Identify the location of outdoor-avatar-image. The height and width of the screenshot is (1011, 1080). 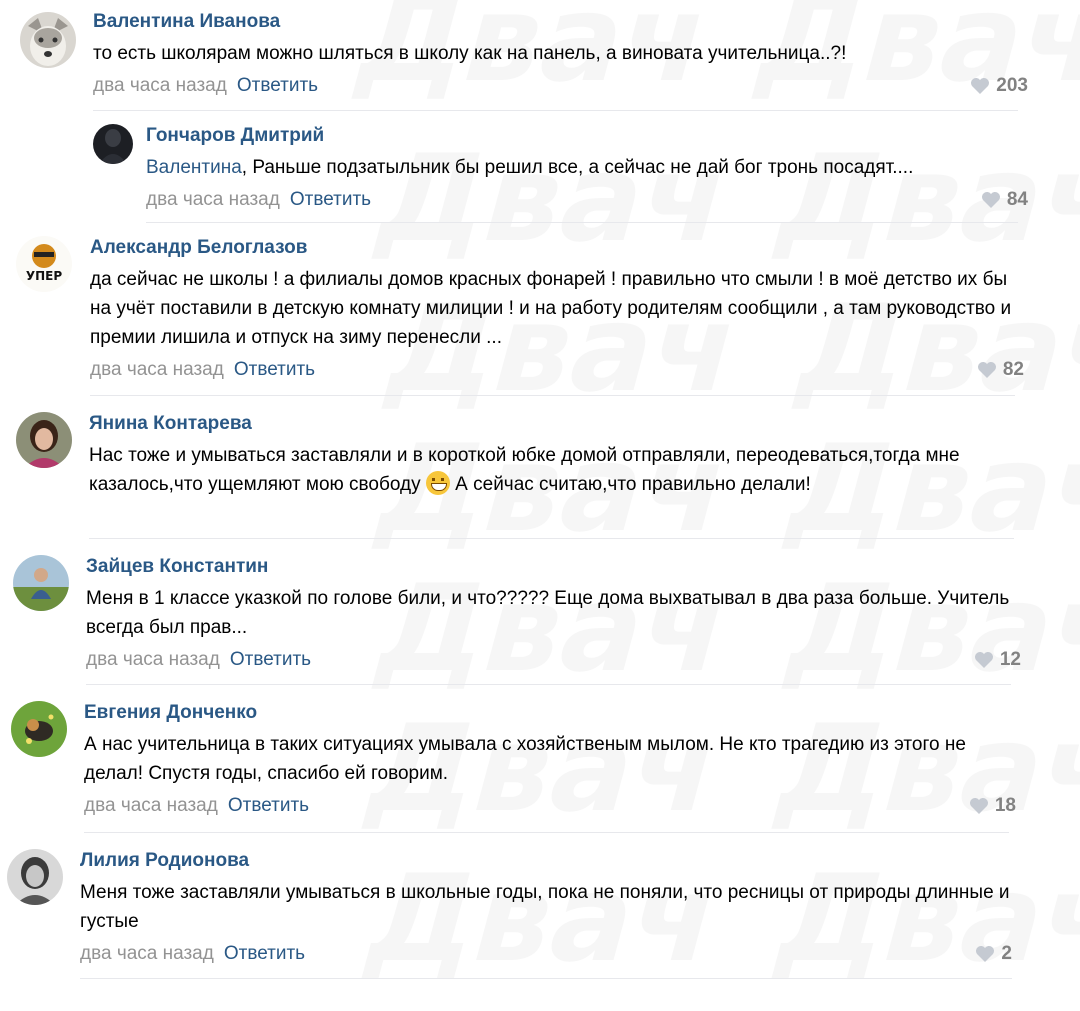
(41, 583).